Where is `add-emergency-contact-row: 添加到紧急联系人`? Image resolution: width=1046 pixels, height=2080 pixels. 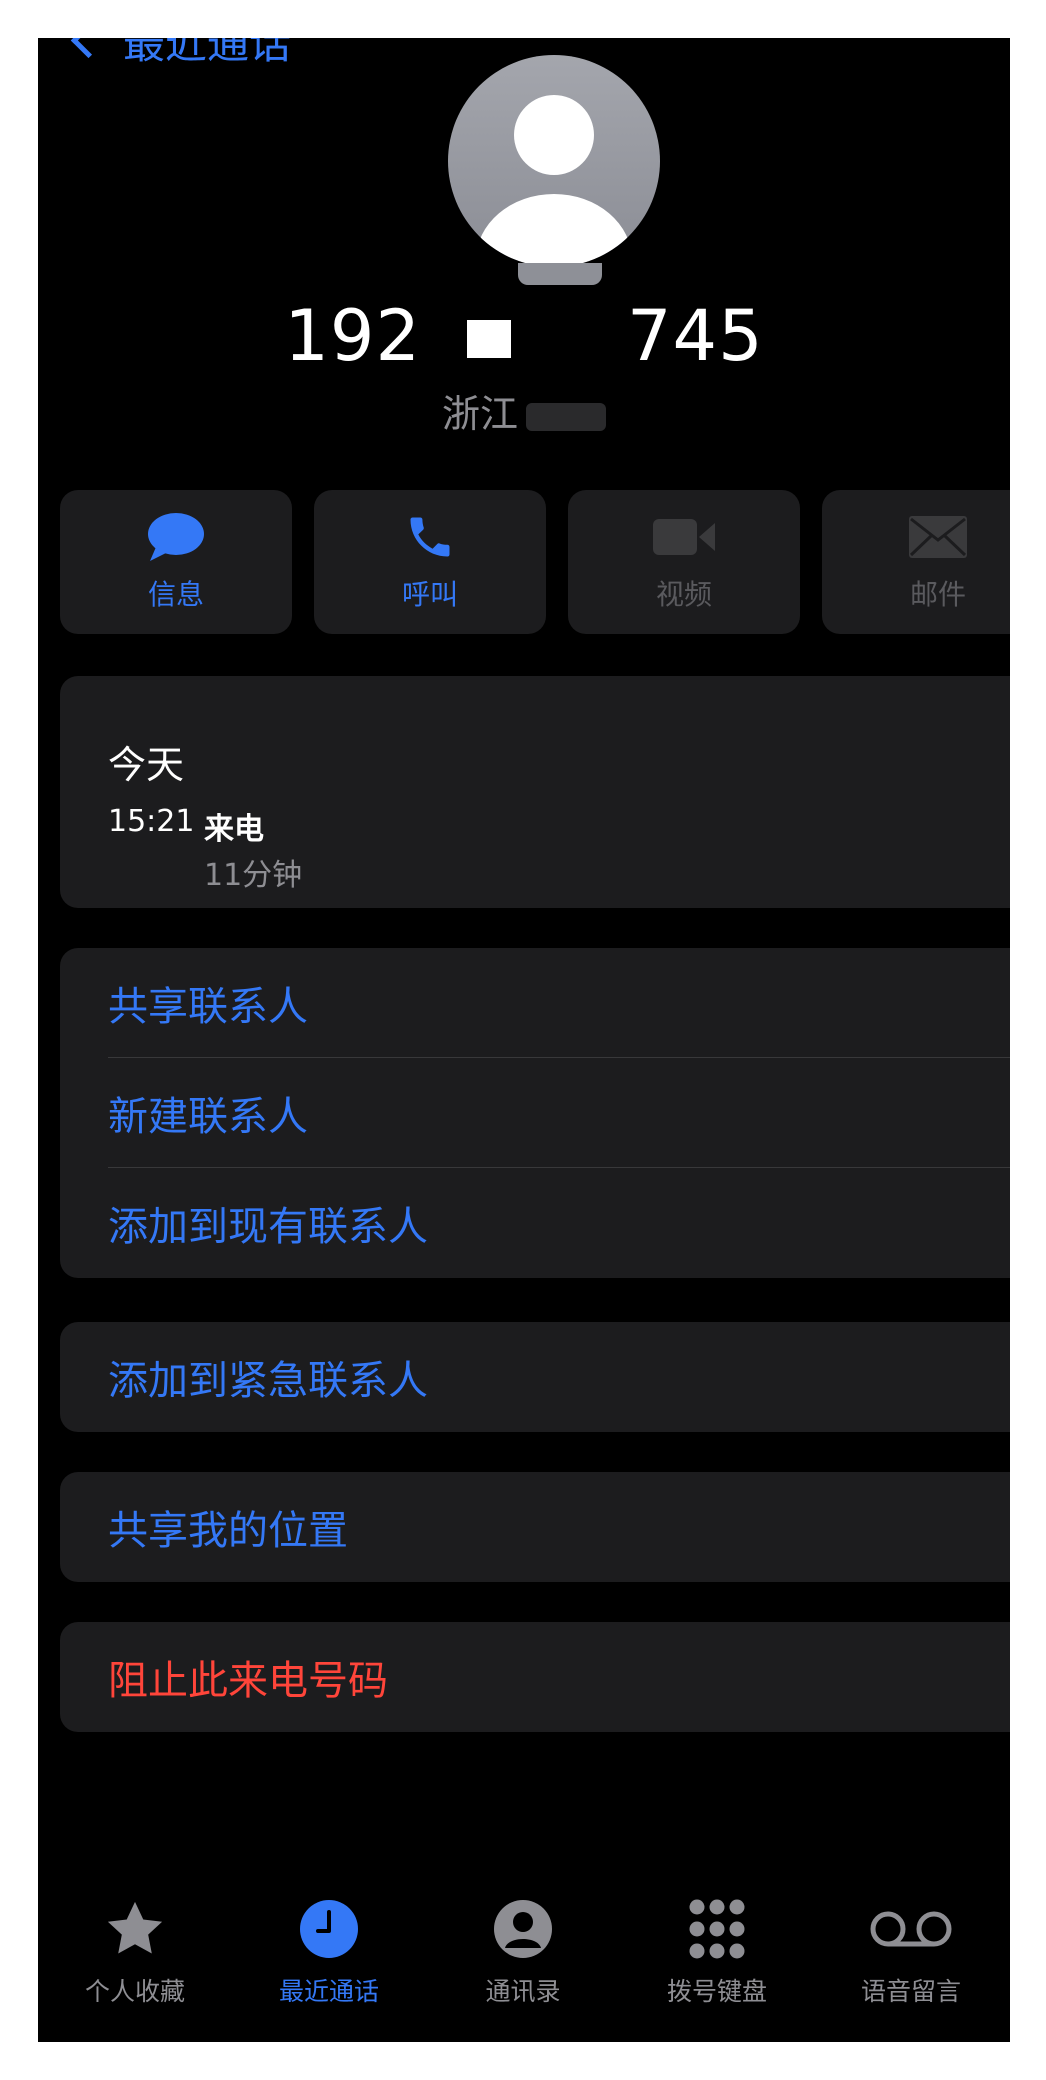 add-emergency-contact-row: 添加到紧急联系人 is located at coordinates (535, 1377).